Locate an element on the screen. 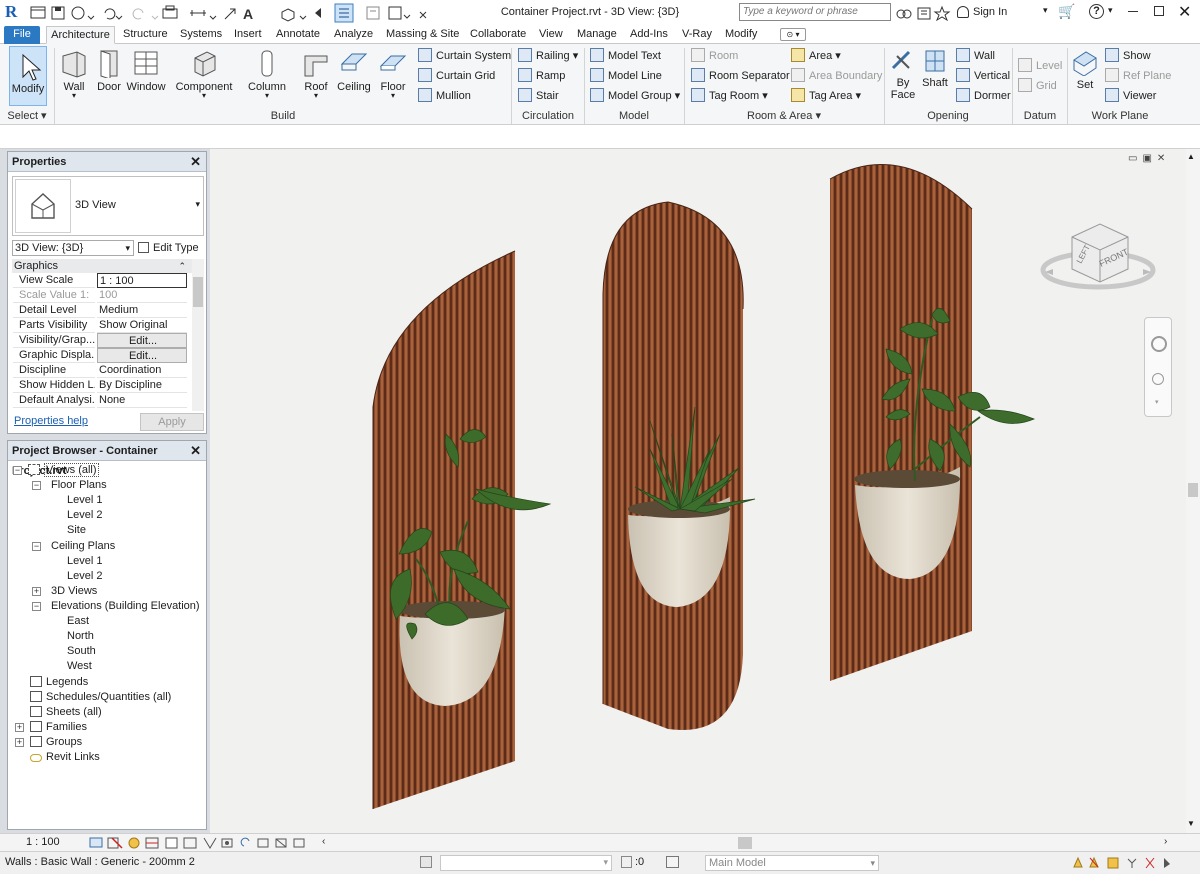  door-button: Door is located at coordinates (109, 70).